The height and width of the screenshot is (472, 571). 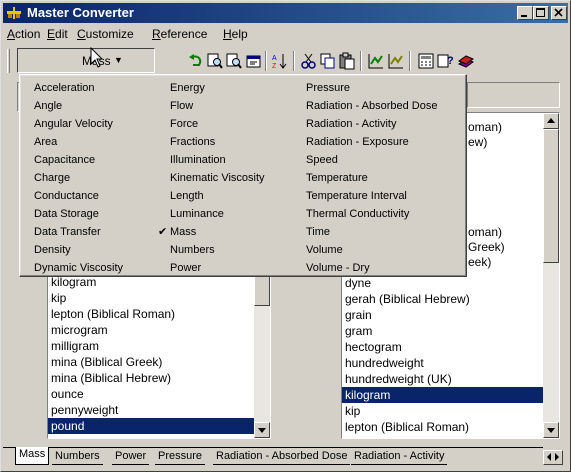 I want to click on list-item: hundredweight, so click(x=443, y=363).